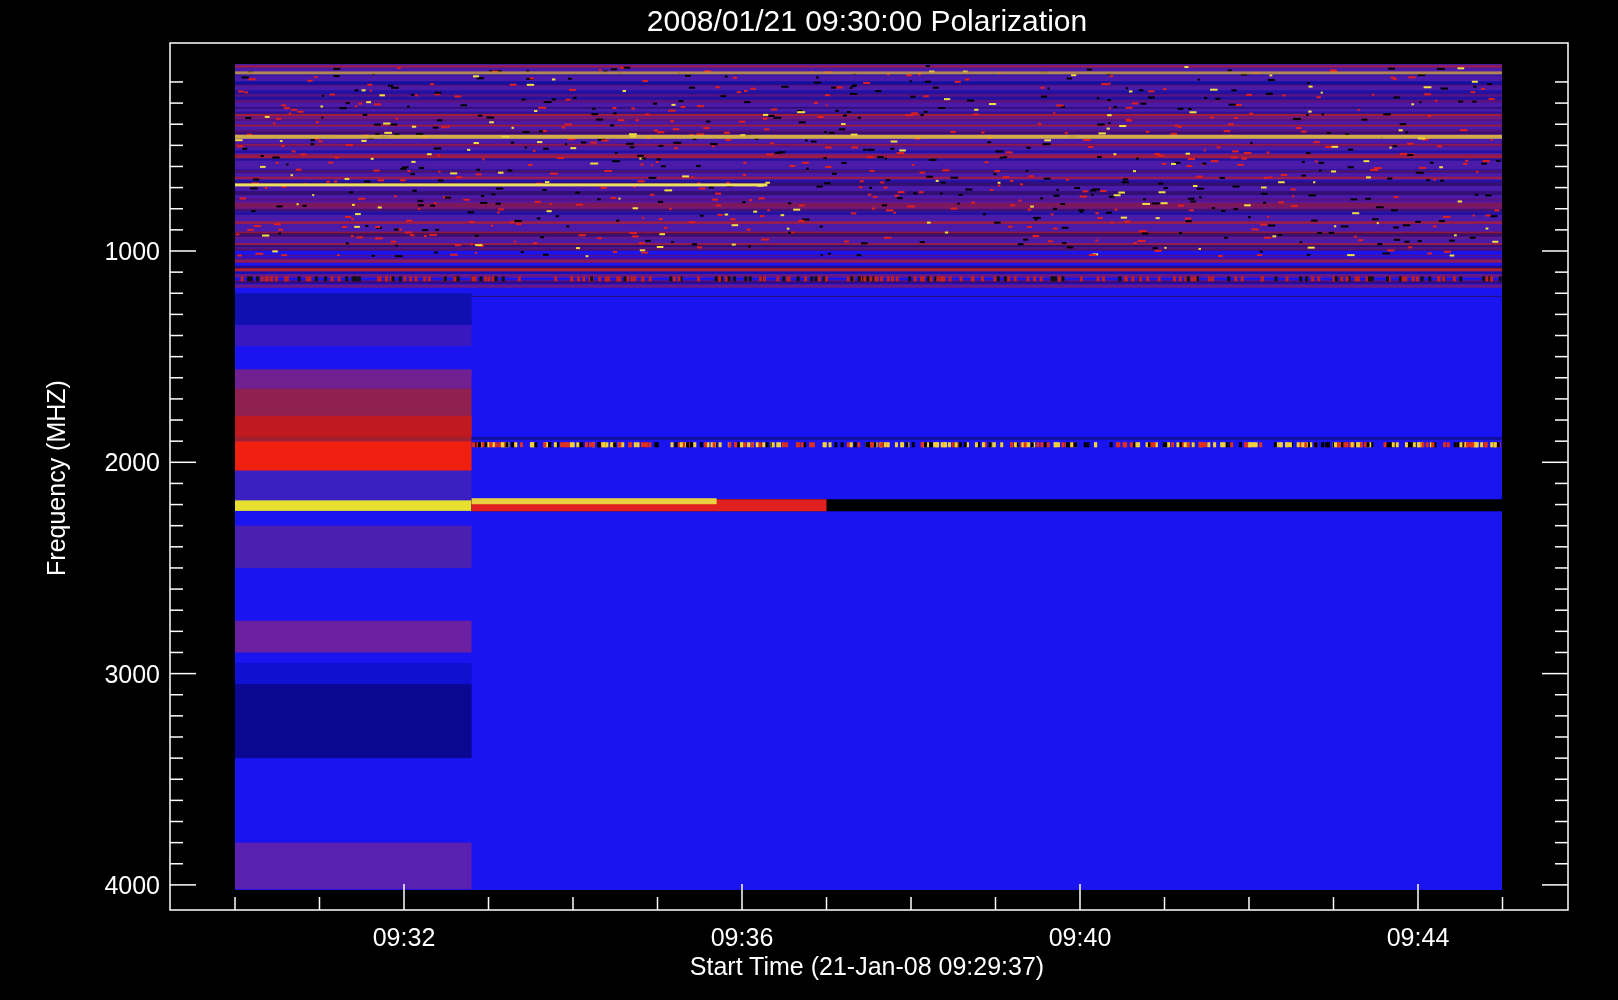 The width and height of the screenshot is (1618, 1000). What do you see at coordinates (56, 478) in the screenshot?
I see `y-axis-title: Frequency (MHZ)` at bounding box center [56, 478].